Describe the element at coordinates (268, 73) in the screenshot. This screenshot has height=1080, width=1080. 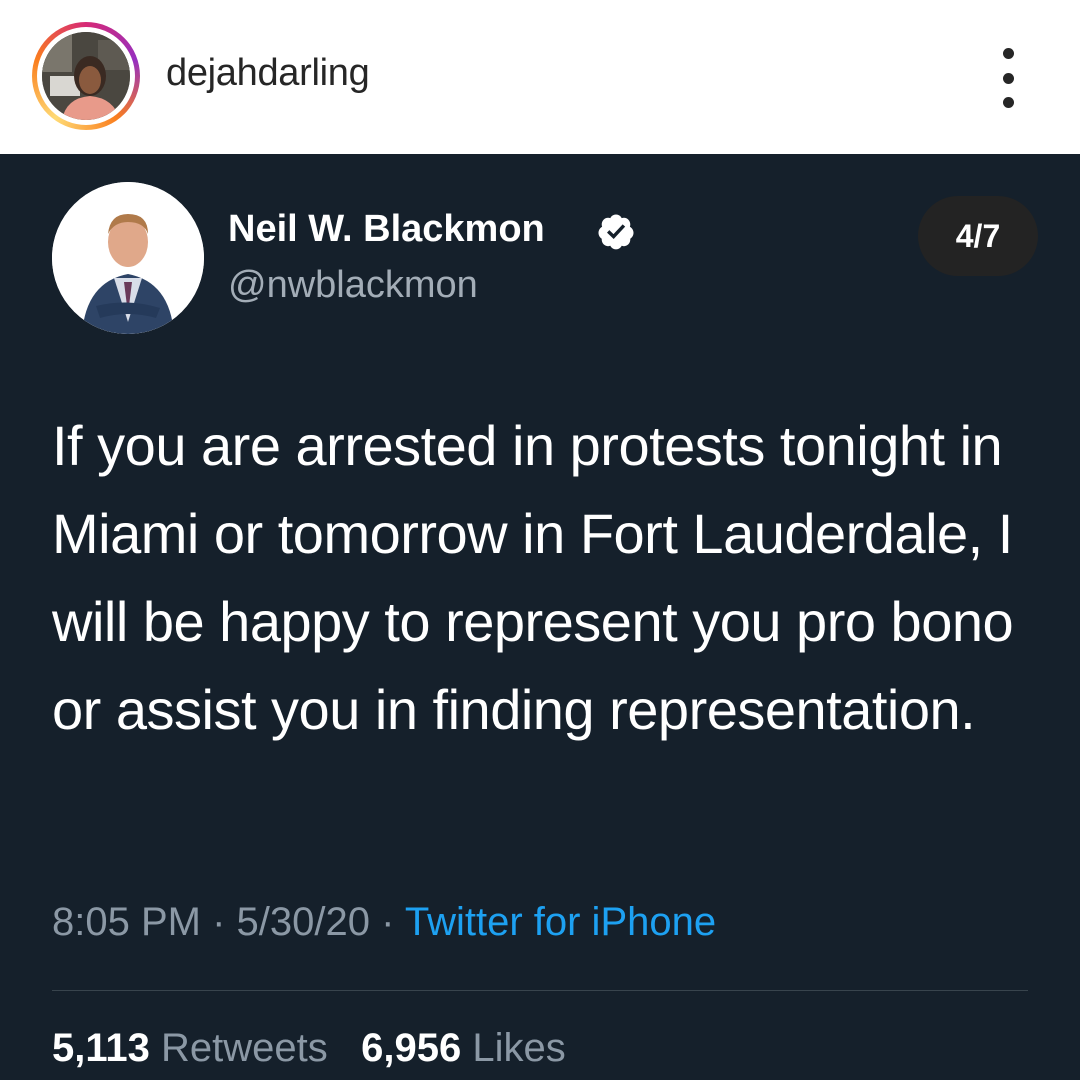
I see `instagram-username: dejahdarling` at that location.